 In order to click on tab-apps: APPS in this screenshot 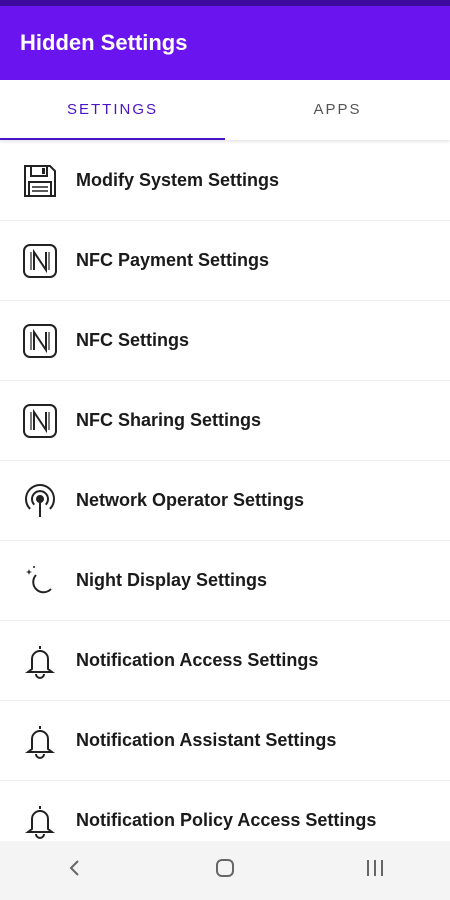, I will do `click(337, 110)`.